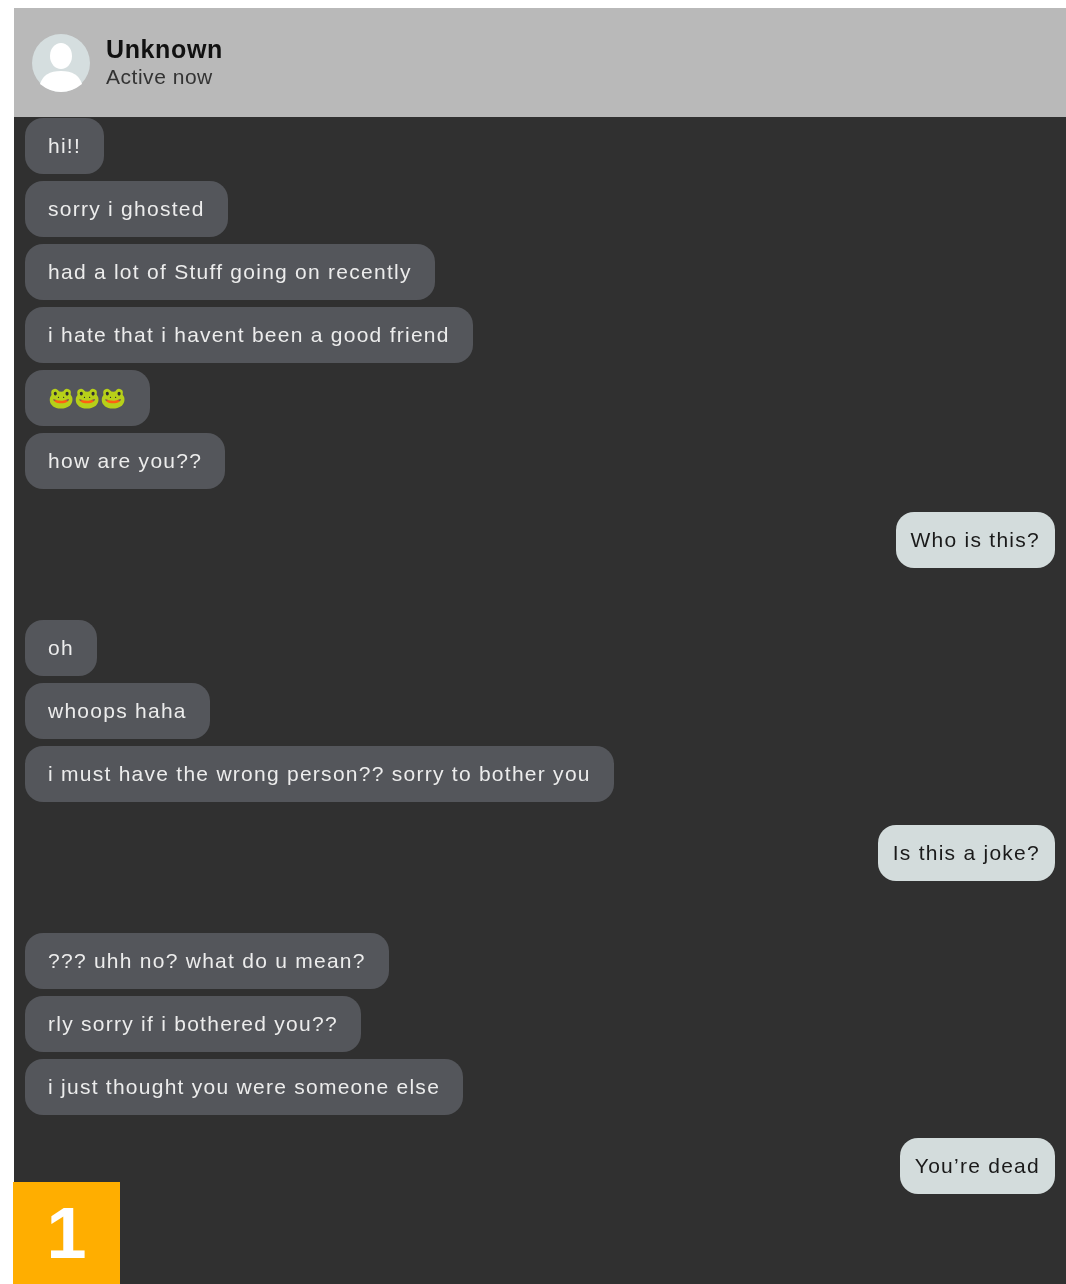 Image resolution: width=1066 pixels, height=1284 pixels. Describe the element at coordinates (966, 853) in the screenshot. I see `message-bubble: Is this a joke?` at that location.